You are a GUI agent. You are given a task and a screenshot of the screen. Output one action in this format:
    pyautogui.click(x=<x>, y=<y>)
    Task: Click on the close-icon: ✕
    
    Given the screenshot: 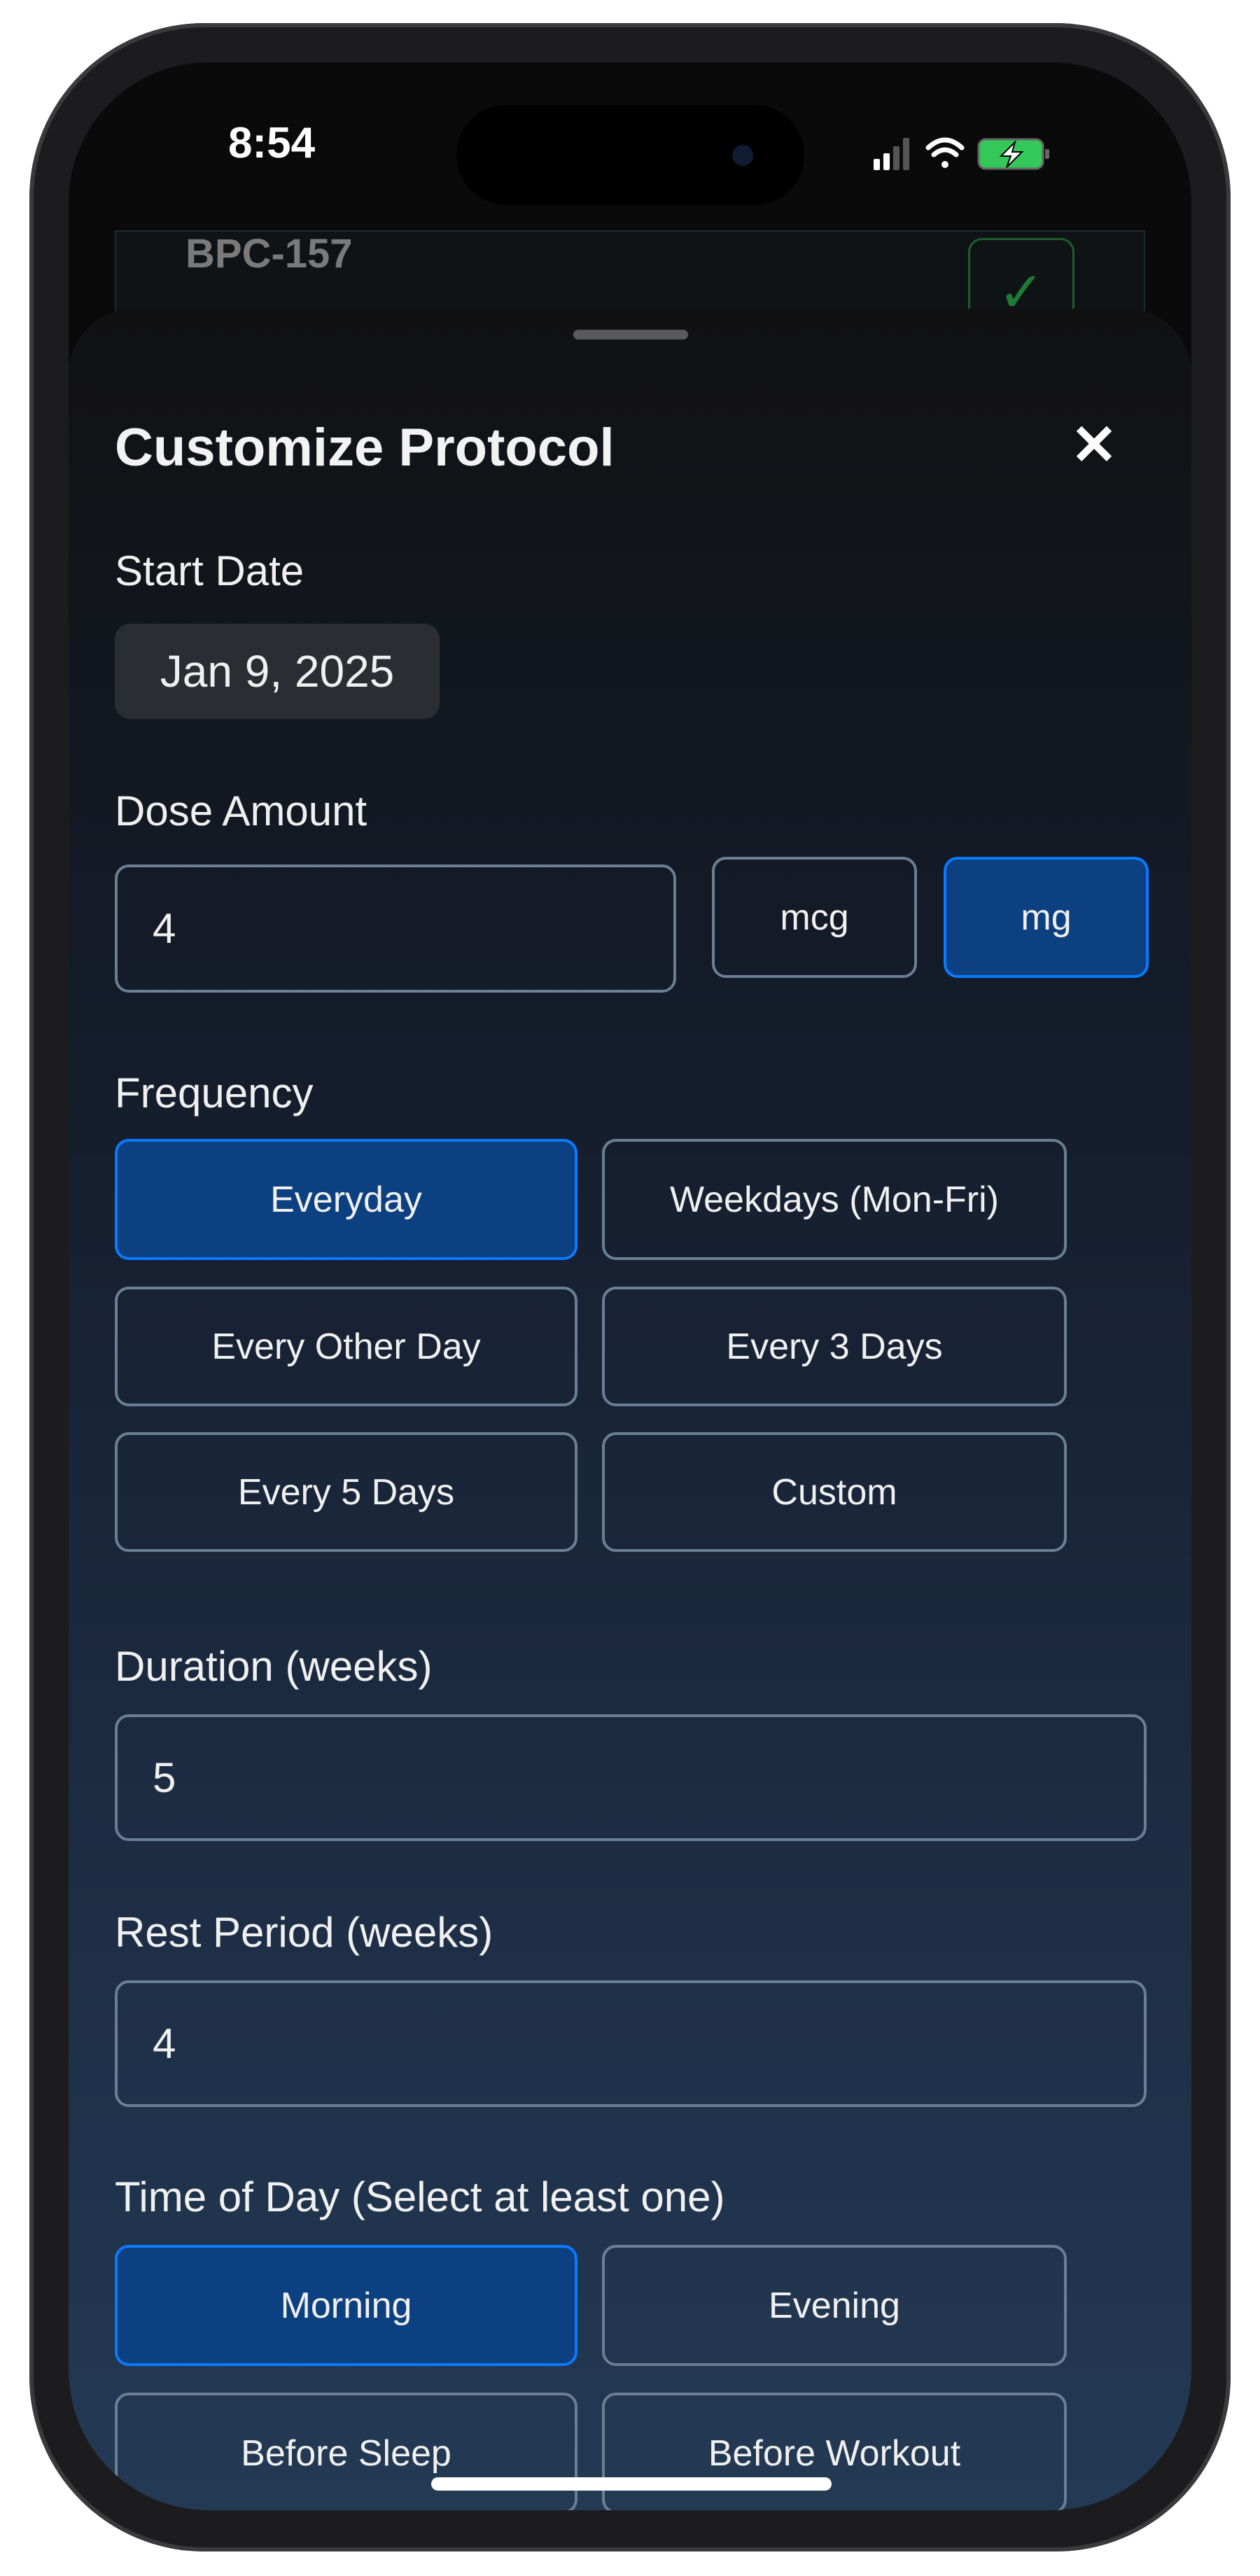 What is the action you would take?
    pyautogui.click(x=1094, y=445)
    